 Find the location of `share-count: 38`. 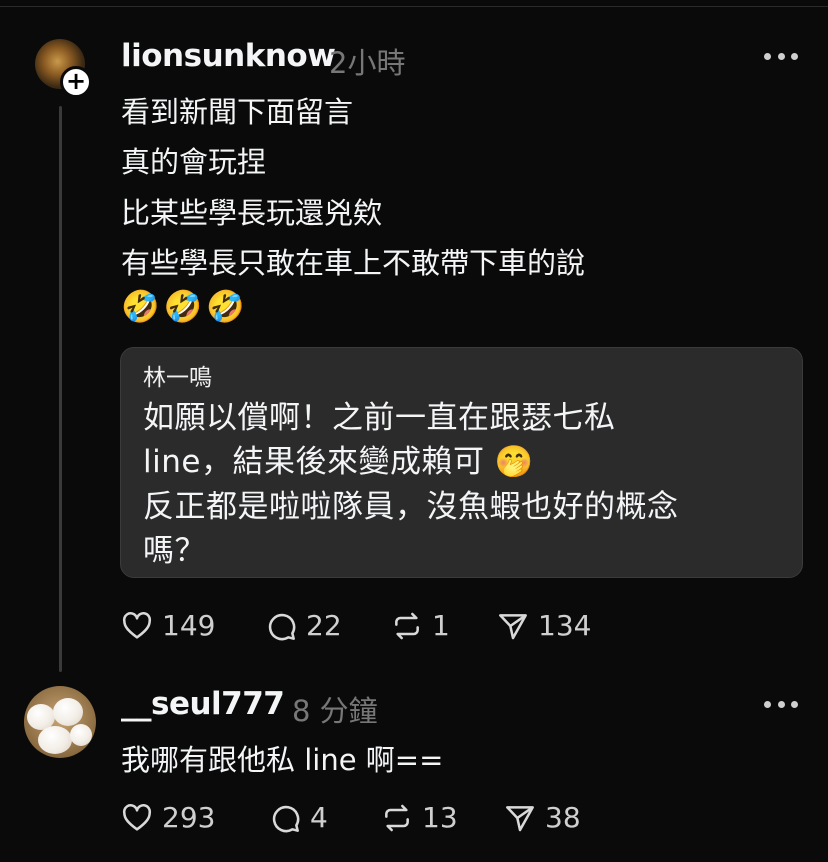

share-count: 38 is located at coordinates (563, 817).